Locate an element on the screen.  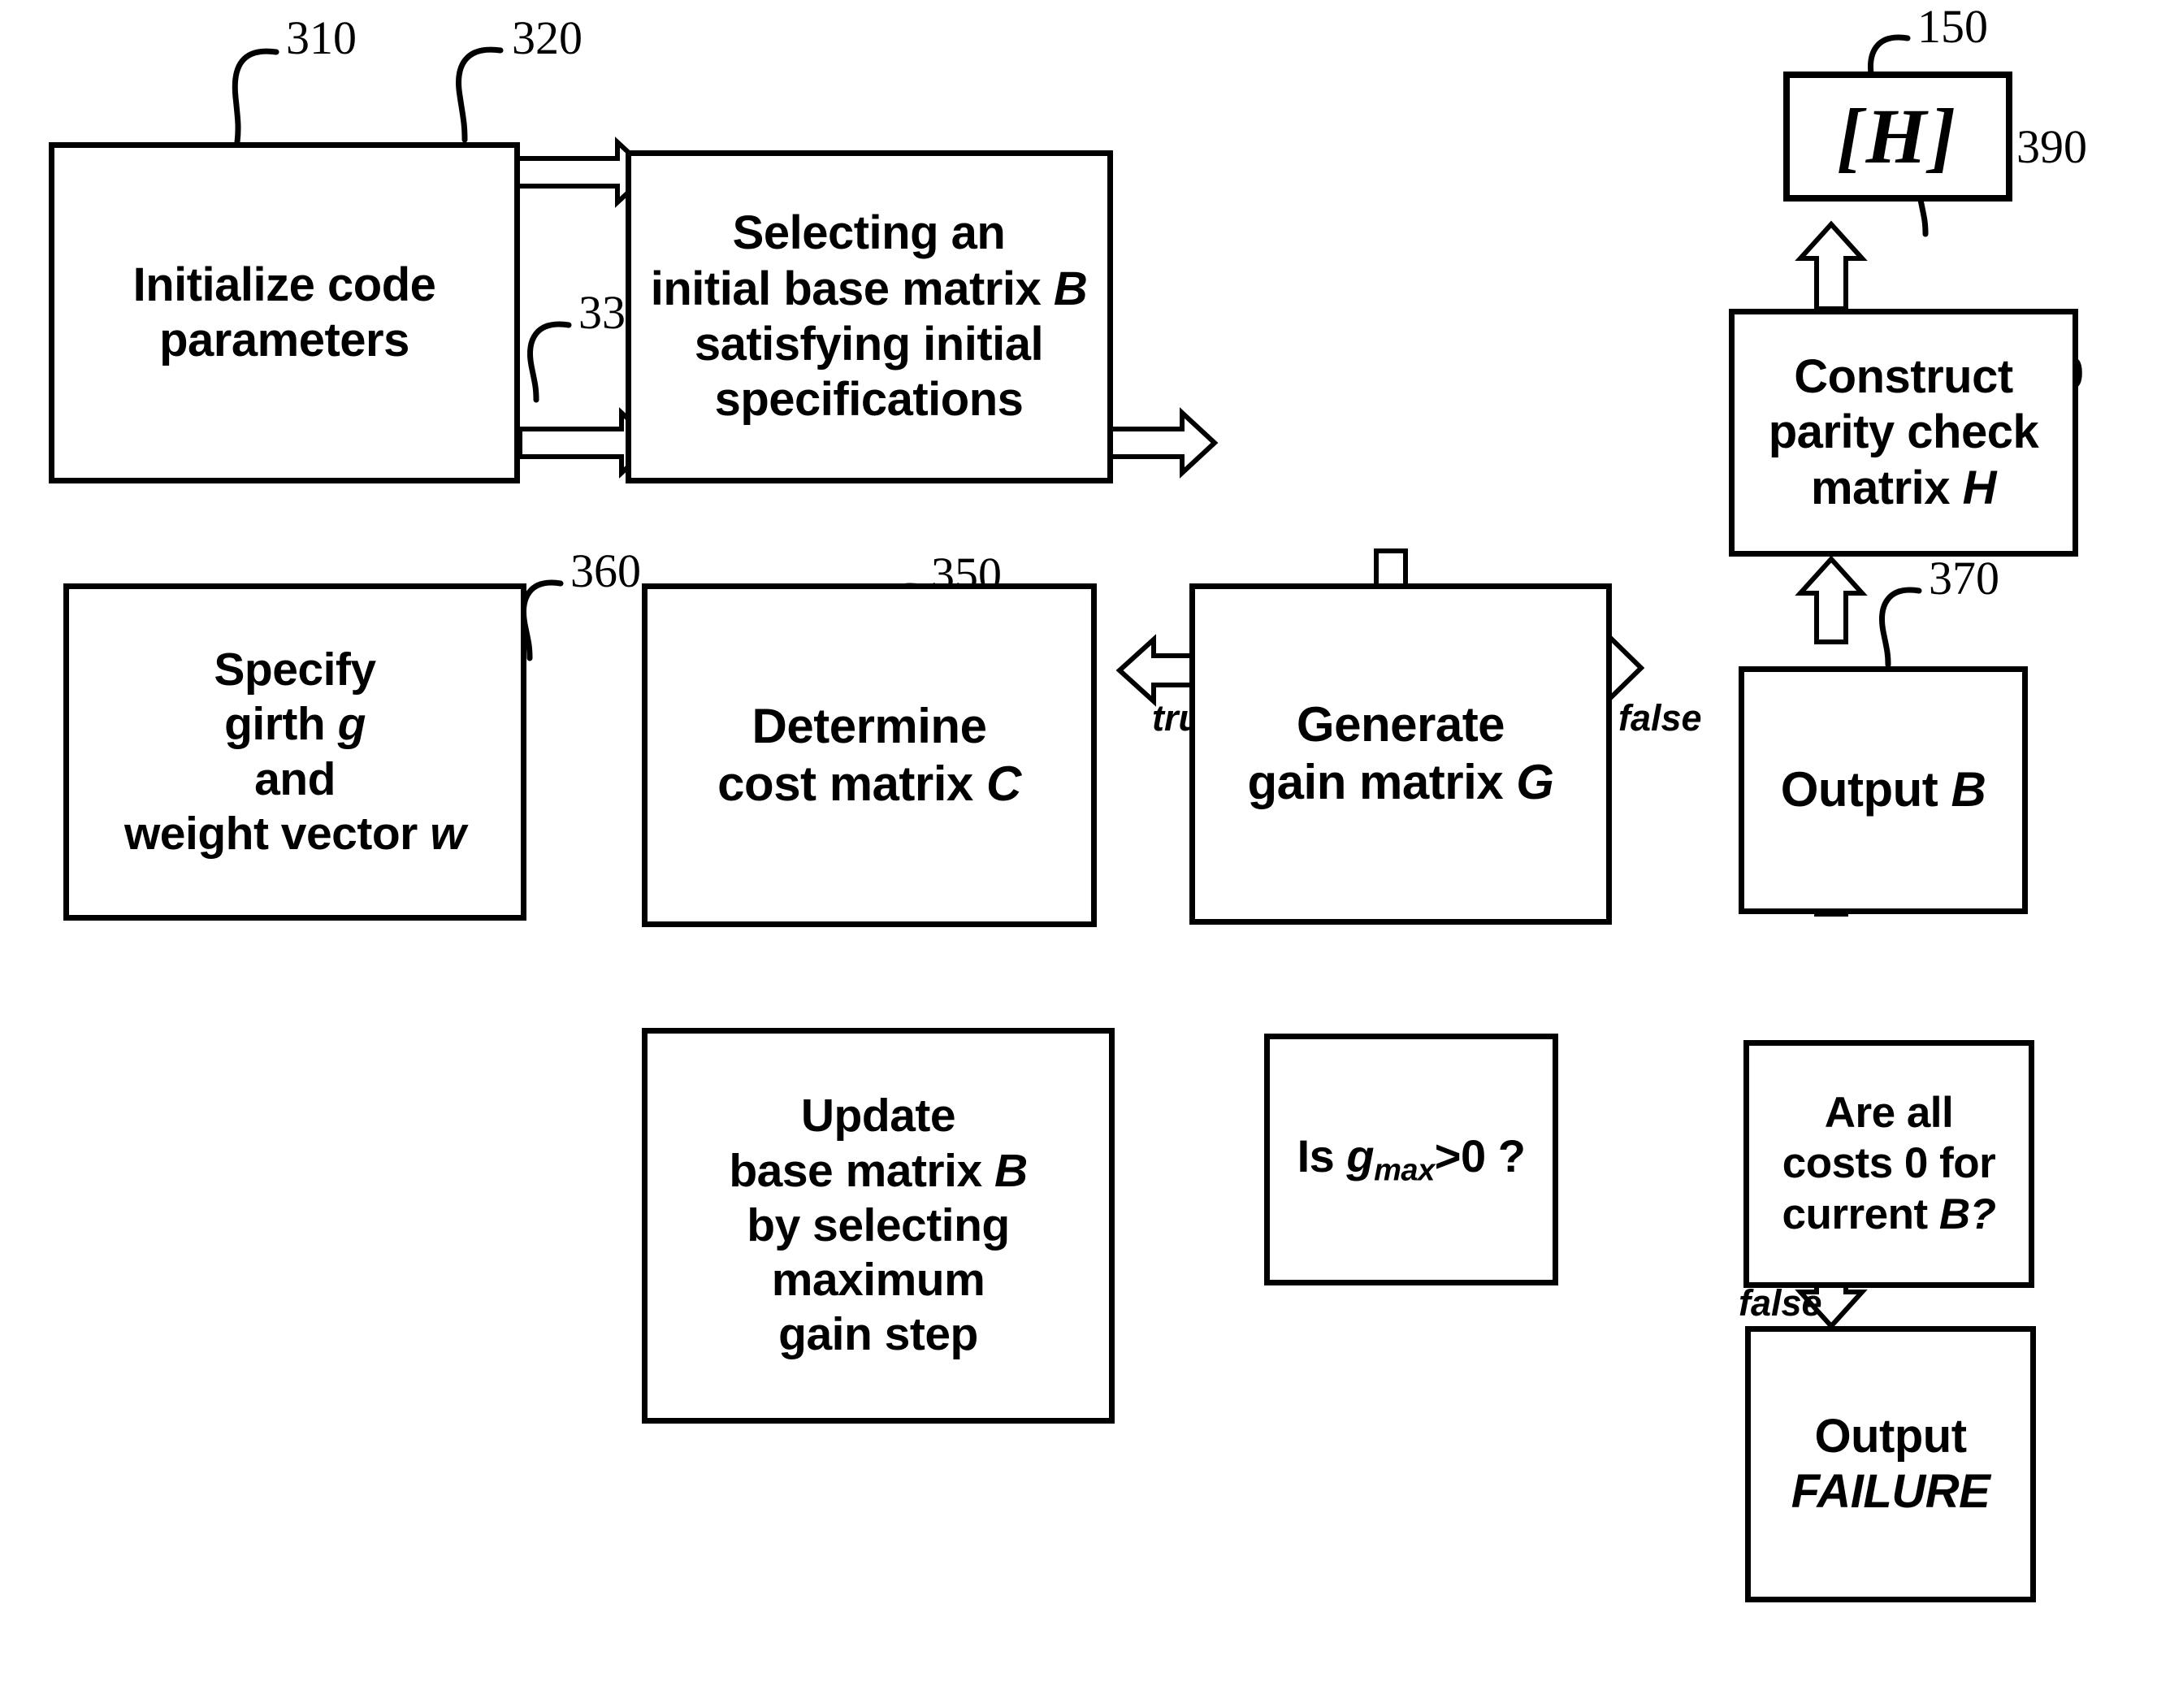
result-box-parity-check-matrix-h-text: [H] is located at coordinates (1898, 136).